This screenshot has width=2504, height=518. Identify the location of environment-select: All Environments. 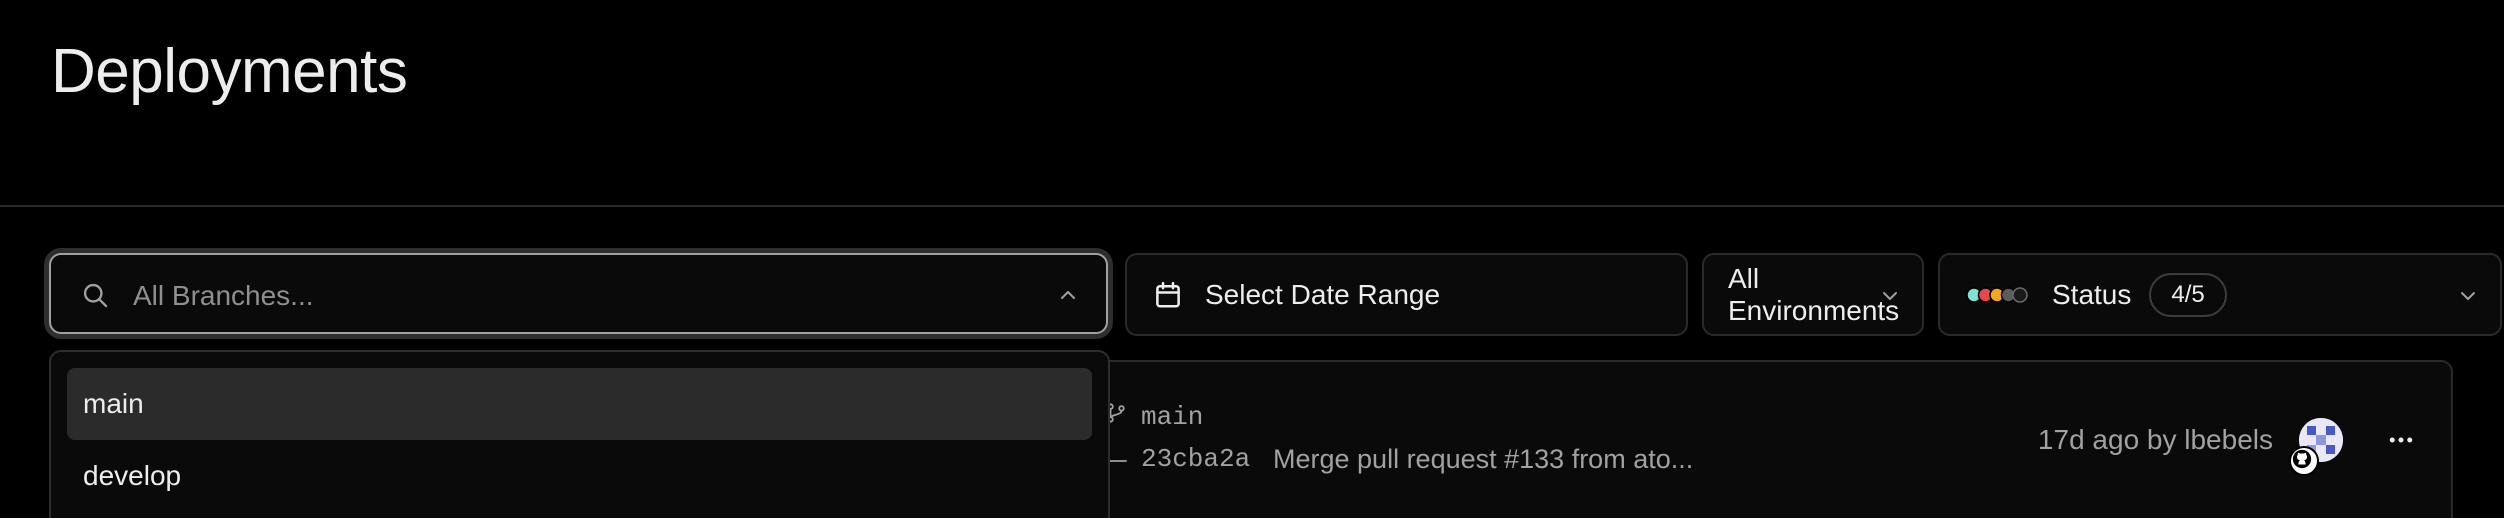
(1813, 294).